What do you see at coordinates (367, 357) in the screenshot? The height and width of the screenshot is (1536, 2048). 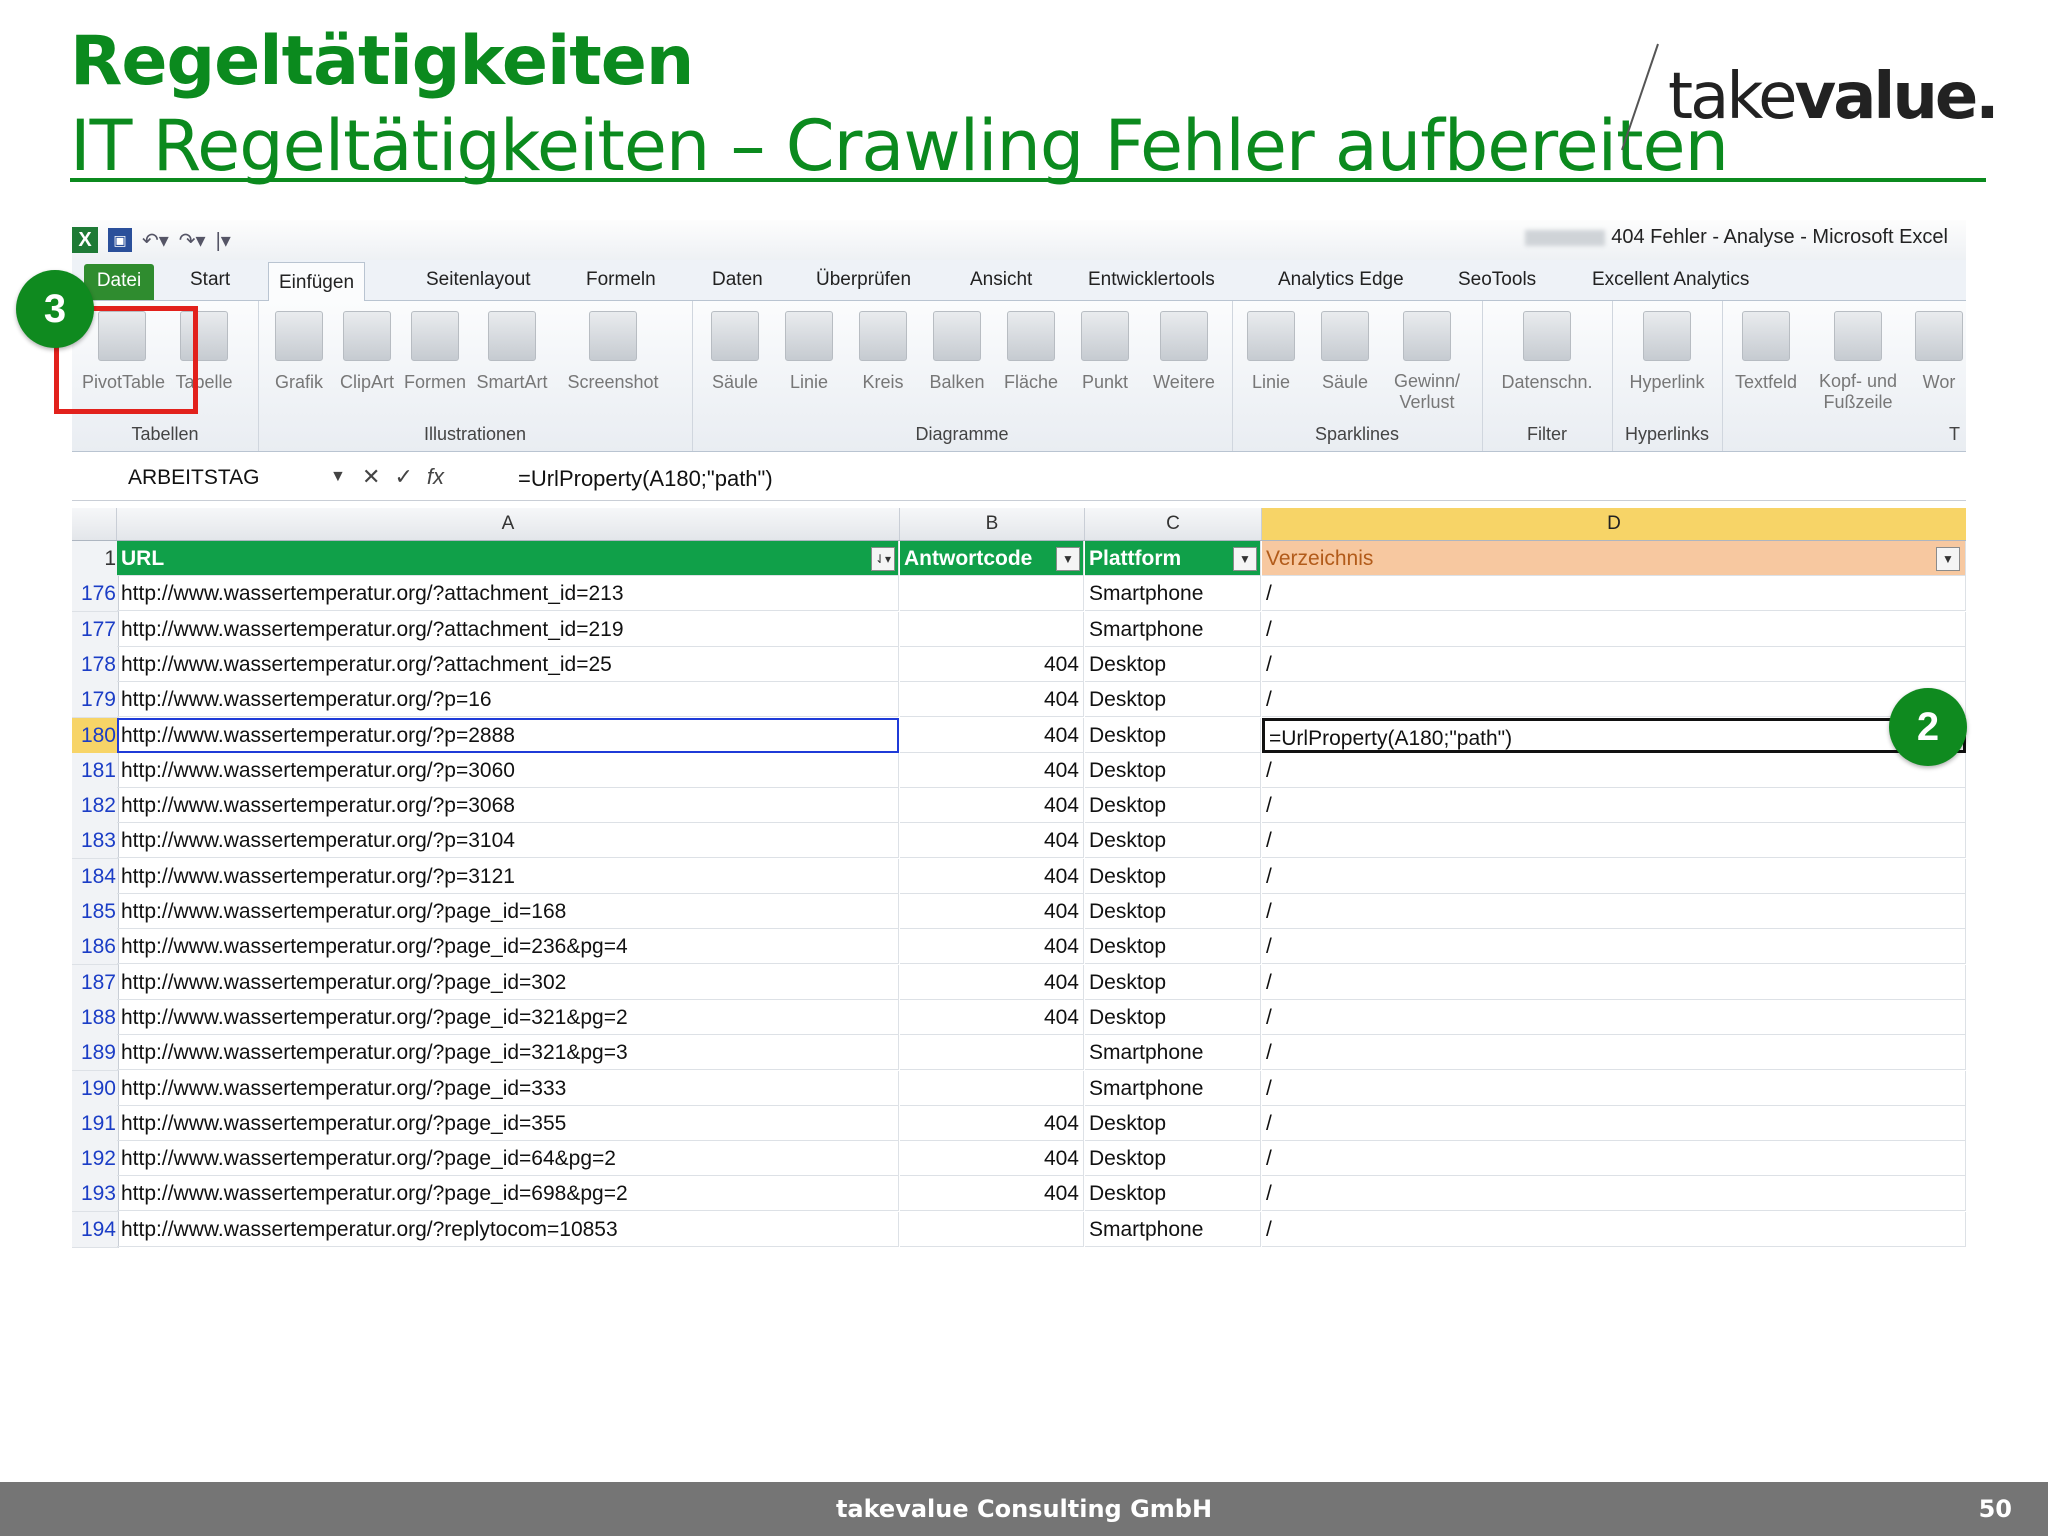 I see `clipart-button: ClipArt` at bounding box center [367, 357].